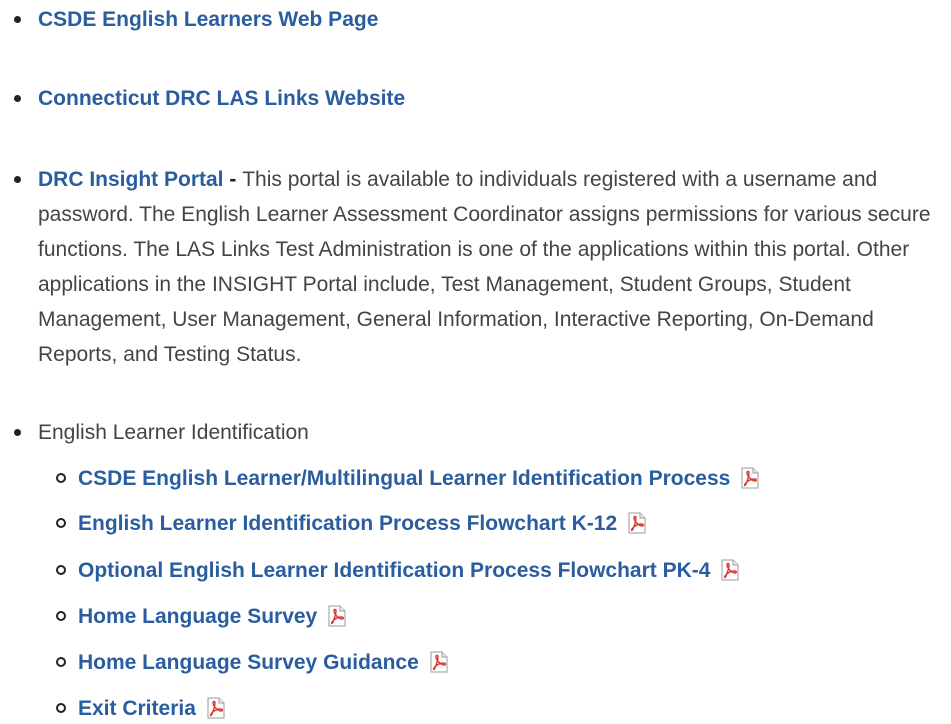  I want to click on sublist-item: Home Language Survey Guidance, so click(495, 663).